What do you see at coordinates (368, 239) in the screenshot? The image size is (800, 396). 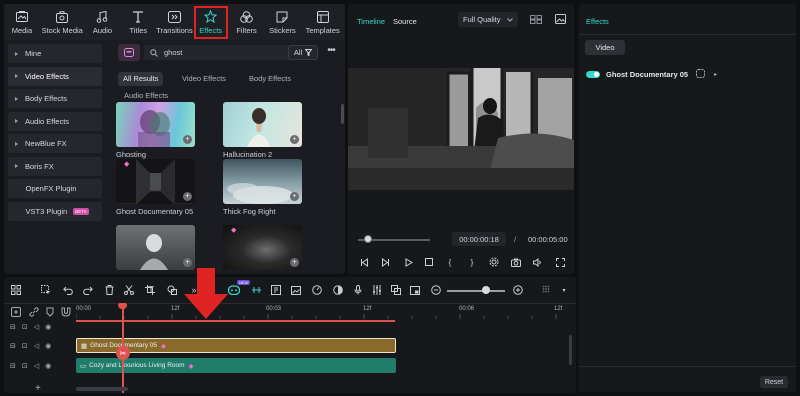 I see `scrubber-handle` at bounding box center [368, 239].